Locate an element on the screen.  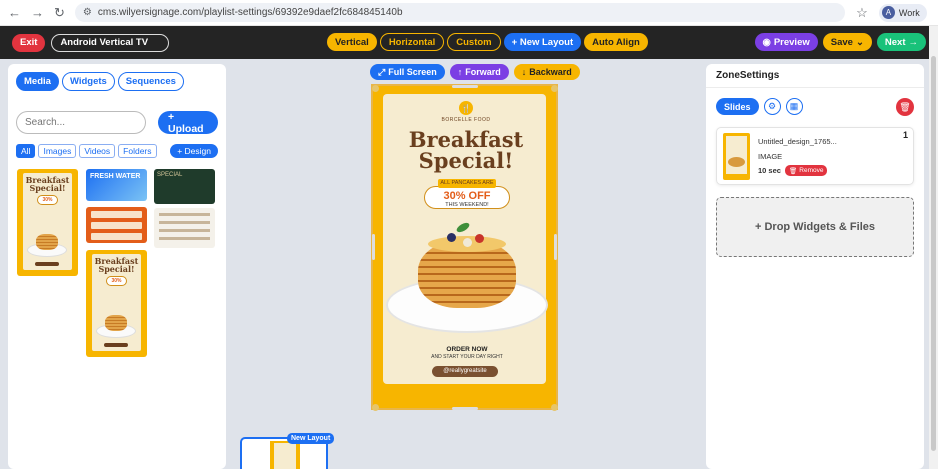
next-label: Next is located at coordinates (895, 42).